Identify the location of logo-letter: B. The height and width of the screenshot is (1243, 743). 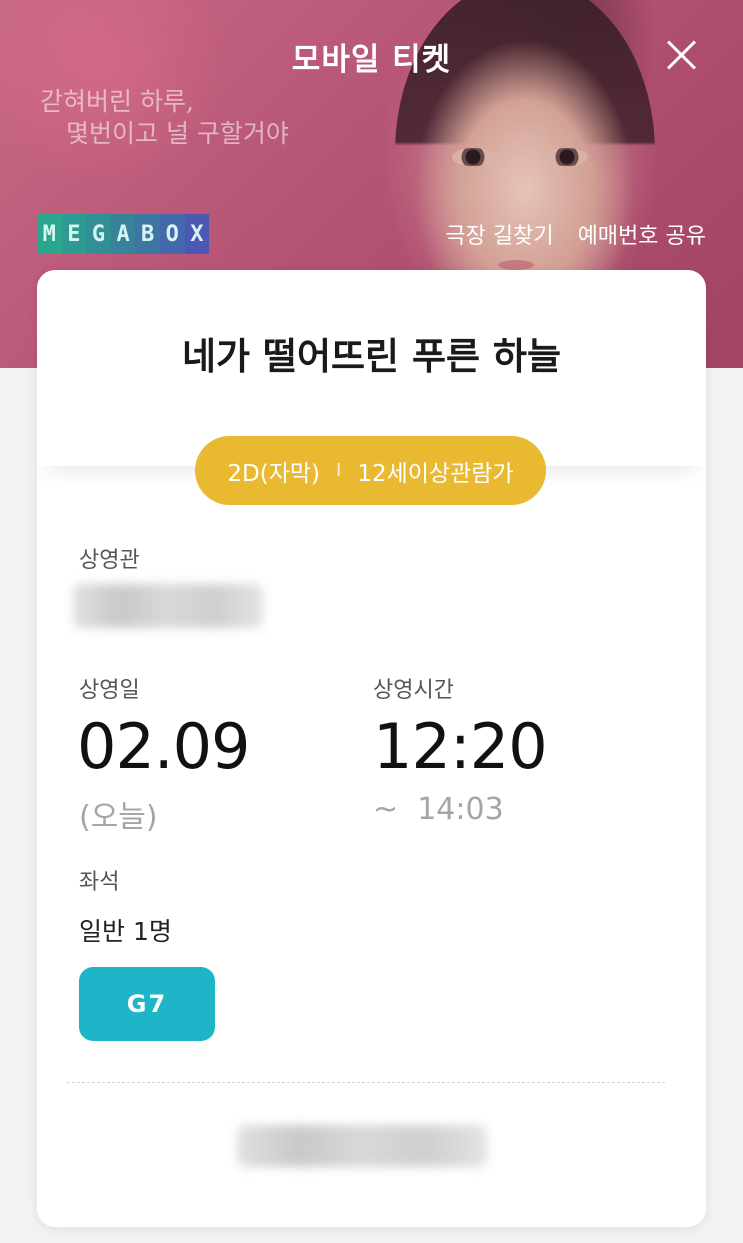
(147, 234).